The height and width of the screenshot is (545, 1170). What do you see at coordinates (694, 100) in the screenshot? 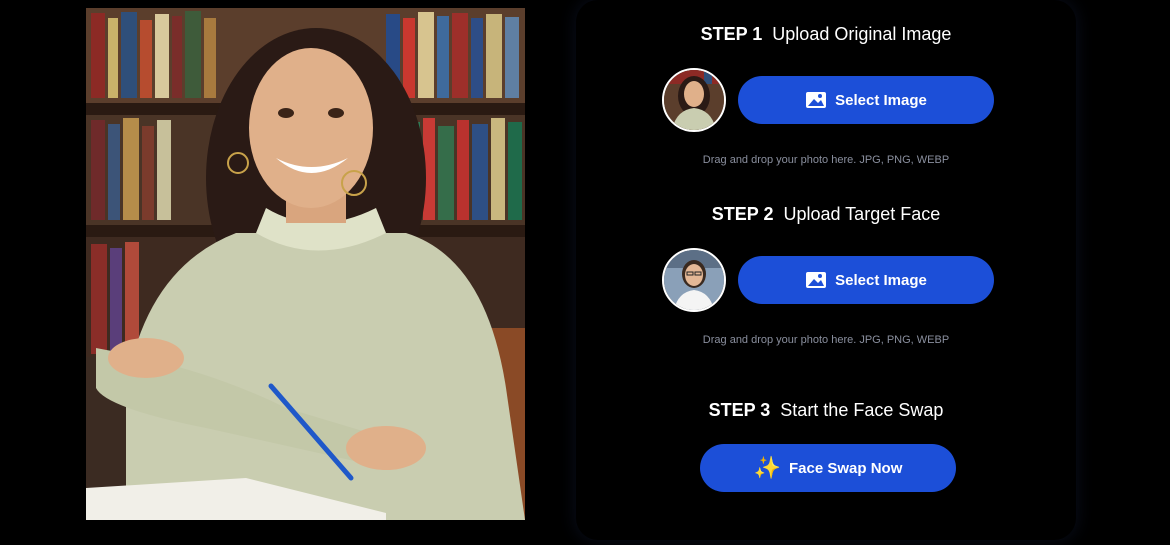
I see `original-image-thumbnail` at bounding box center [694, 100].